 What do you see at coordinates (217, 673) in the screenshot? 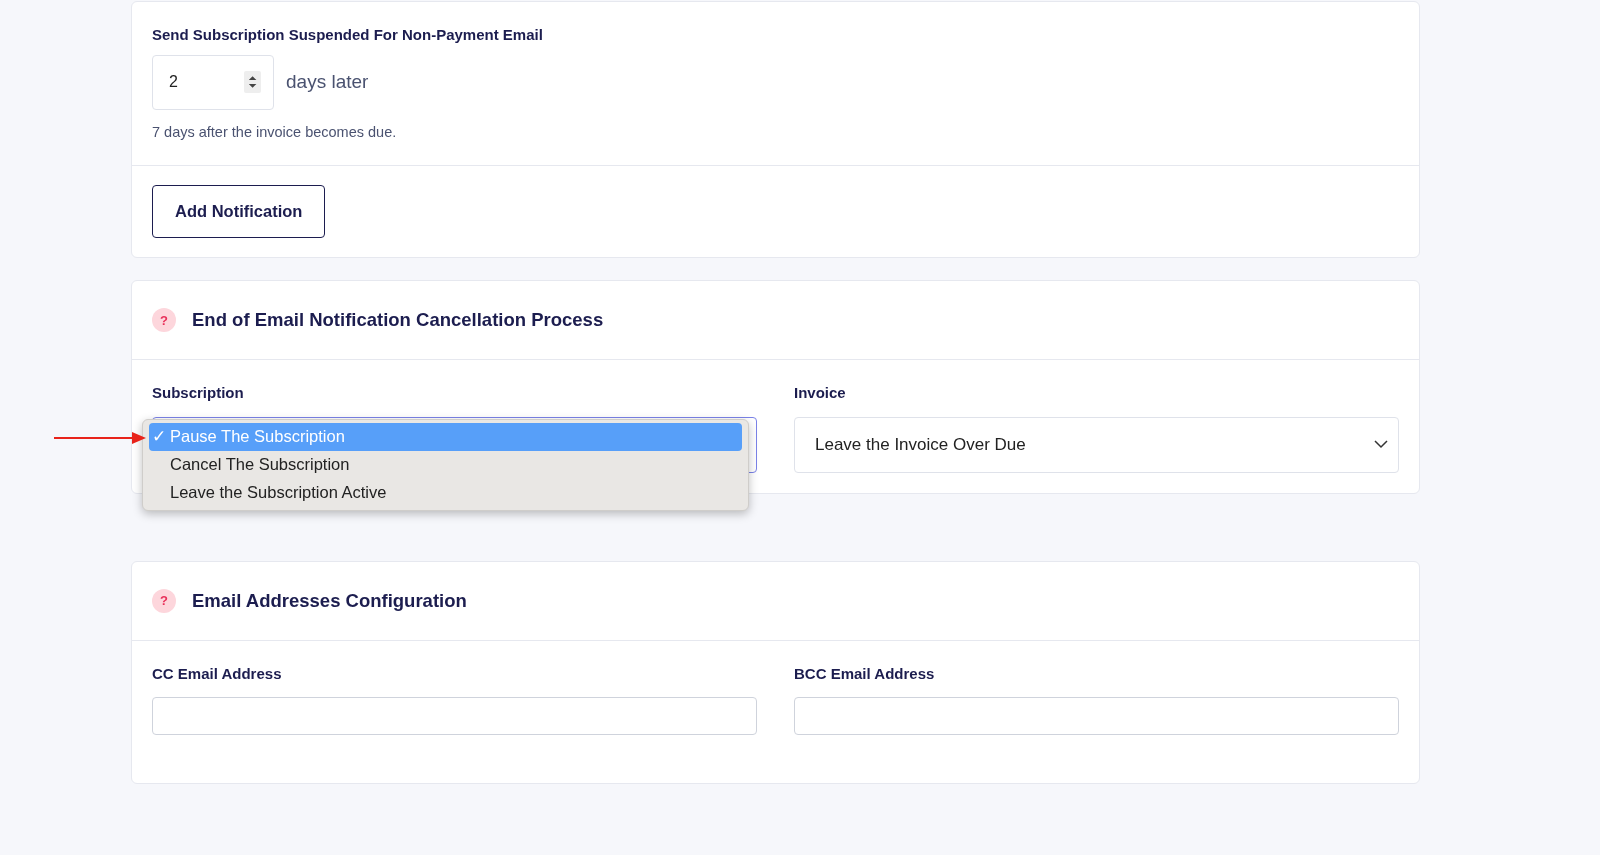
I see `field-label: CC Email Address` at bounding box center [217, 673].